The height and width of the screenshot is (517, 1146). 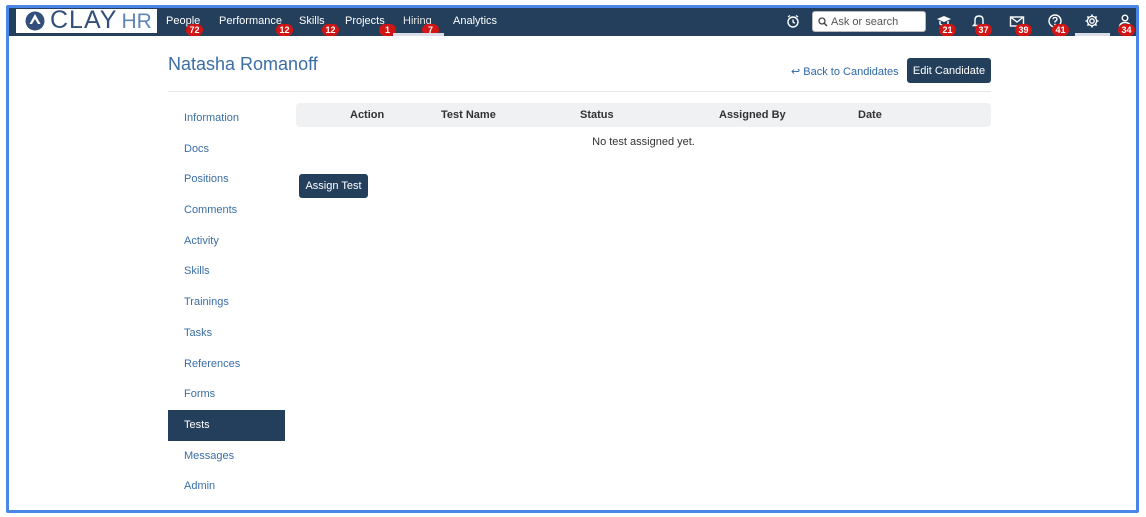 I want to click on help-badge: 41, so click(x=1060, y=30).